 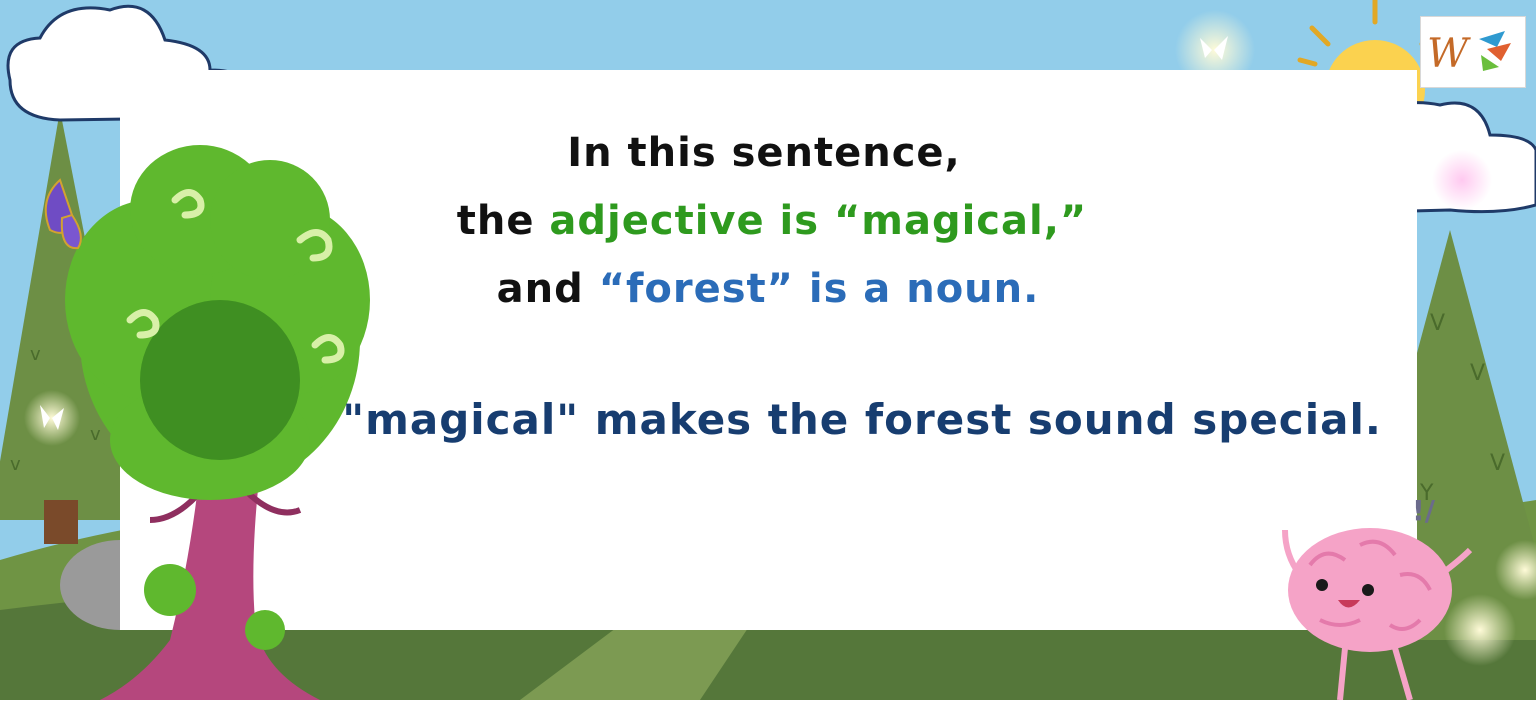 What do you see at coordinates (1473, 52) in the screenshot?
I see `logo-icon: W` at bounding box center [1473, 52].